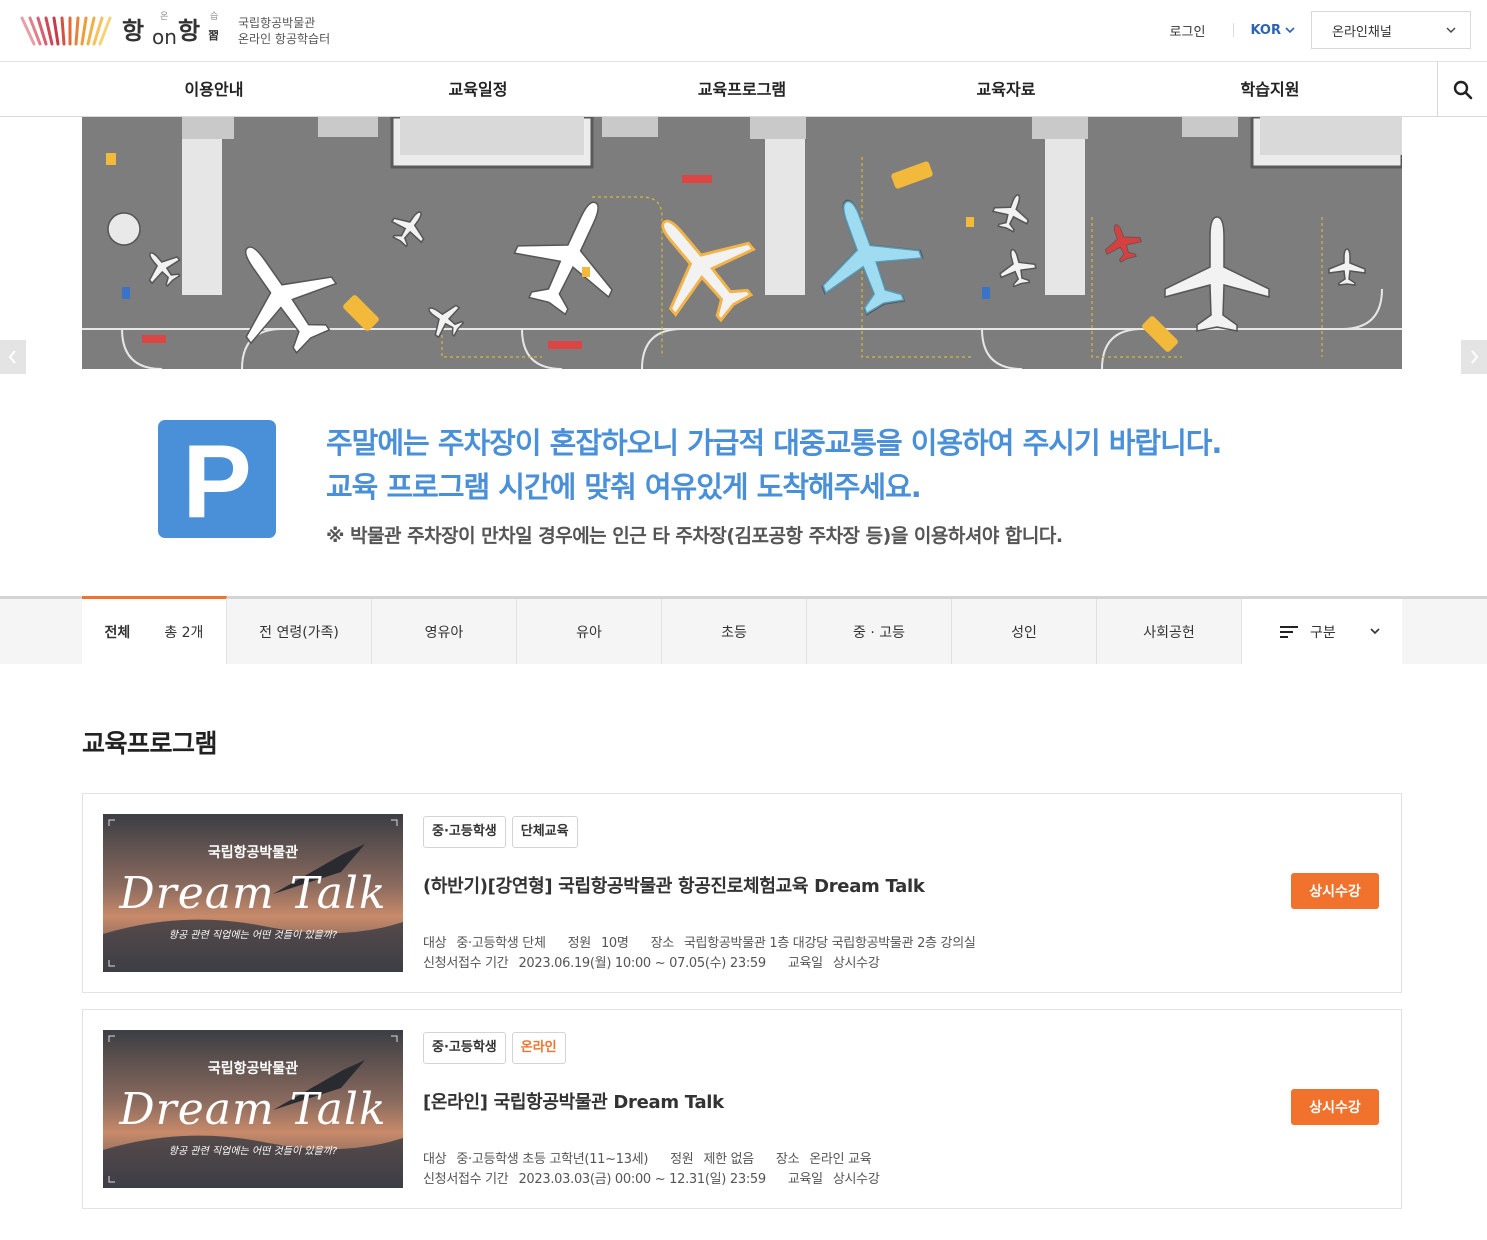 Image resolution: width=1487 pixels, height=1240 pixels. What do you see at coordinates (642, 1179) in the screenshot?
I see `meta-period-value: 2023.03.03(금) 00:00 ~ 12.31(일) 23:59` at bounding box center [642, 1179].